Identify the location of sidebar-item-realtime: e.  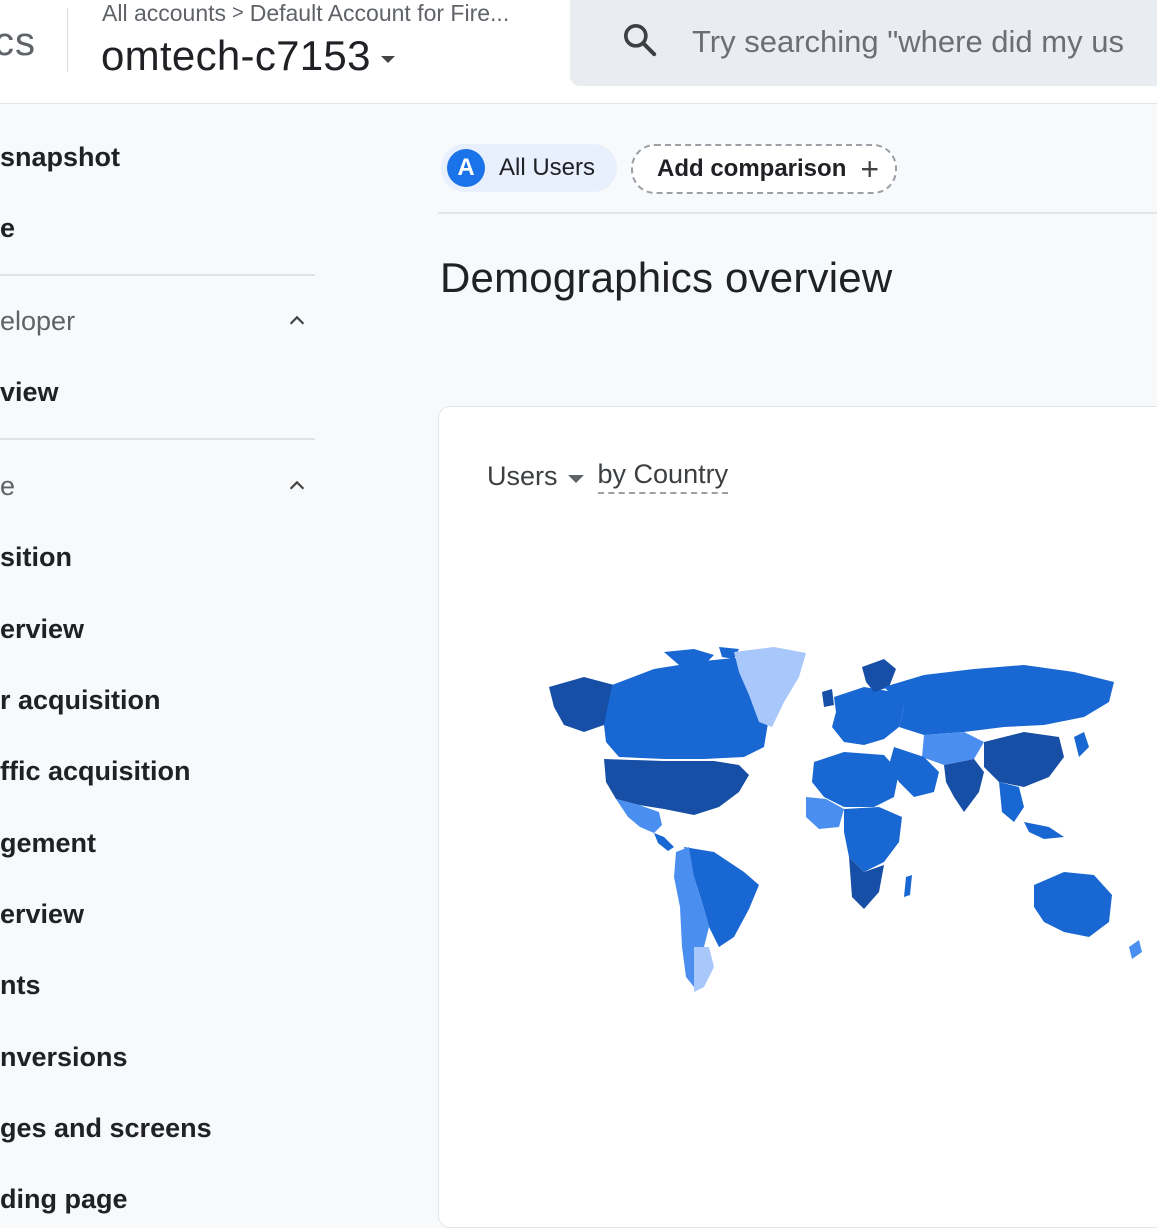
(7, 228).